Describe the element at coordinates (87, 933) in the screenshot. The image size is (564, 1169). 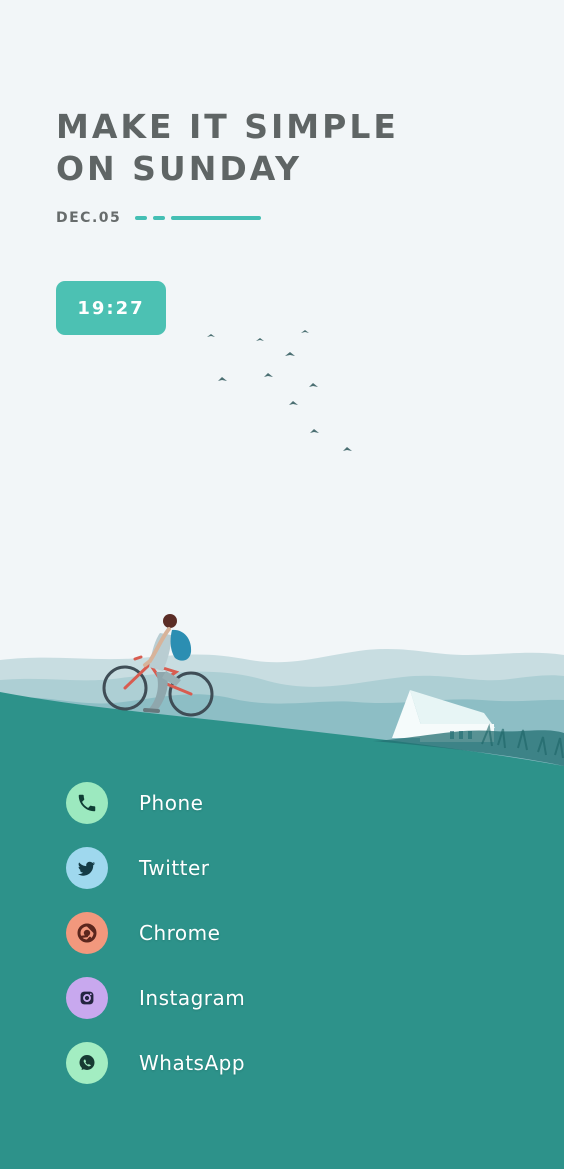
I see `chrome-icon` at that location.